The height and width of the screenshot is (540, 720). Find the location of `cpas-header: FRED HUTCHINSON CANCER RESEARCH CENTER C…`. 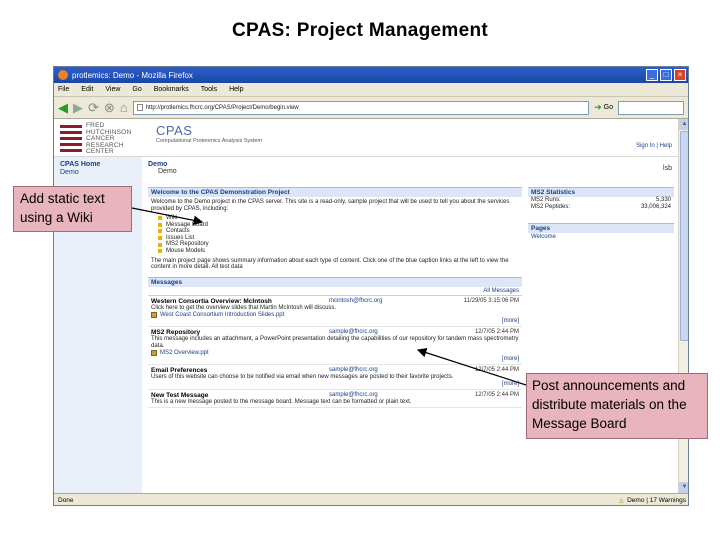

cpas-header: FRED HUTCHINSON CANCER RESEARCH CENTER C… is located at coordinates (366, 138).